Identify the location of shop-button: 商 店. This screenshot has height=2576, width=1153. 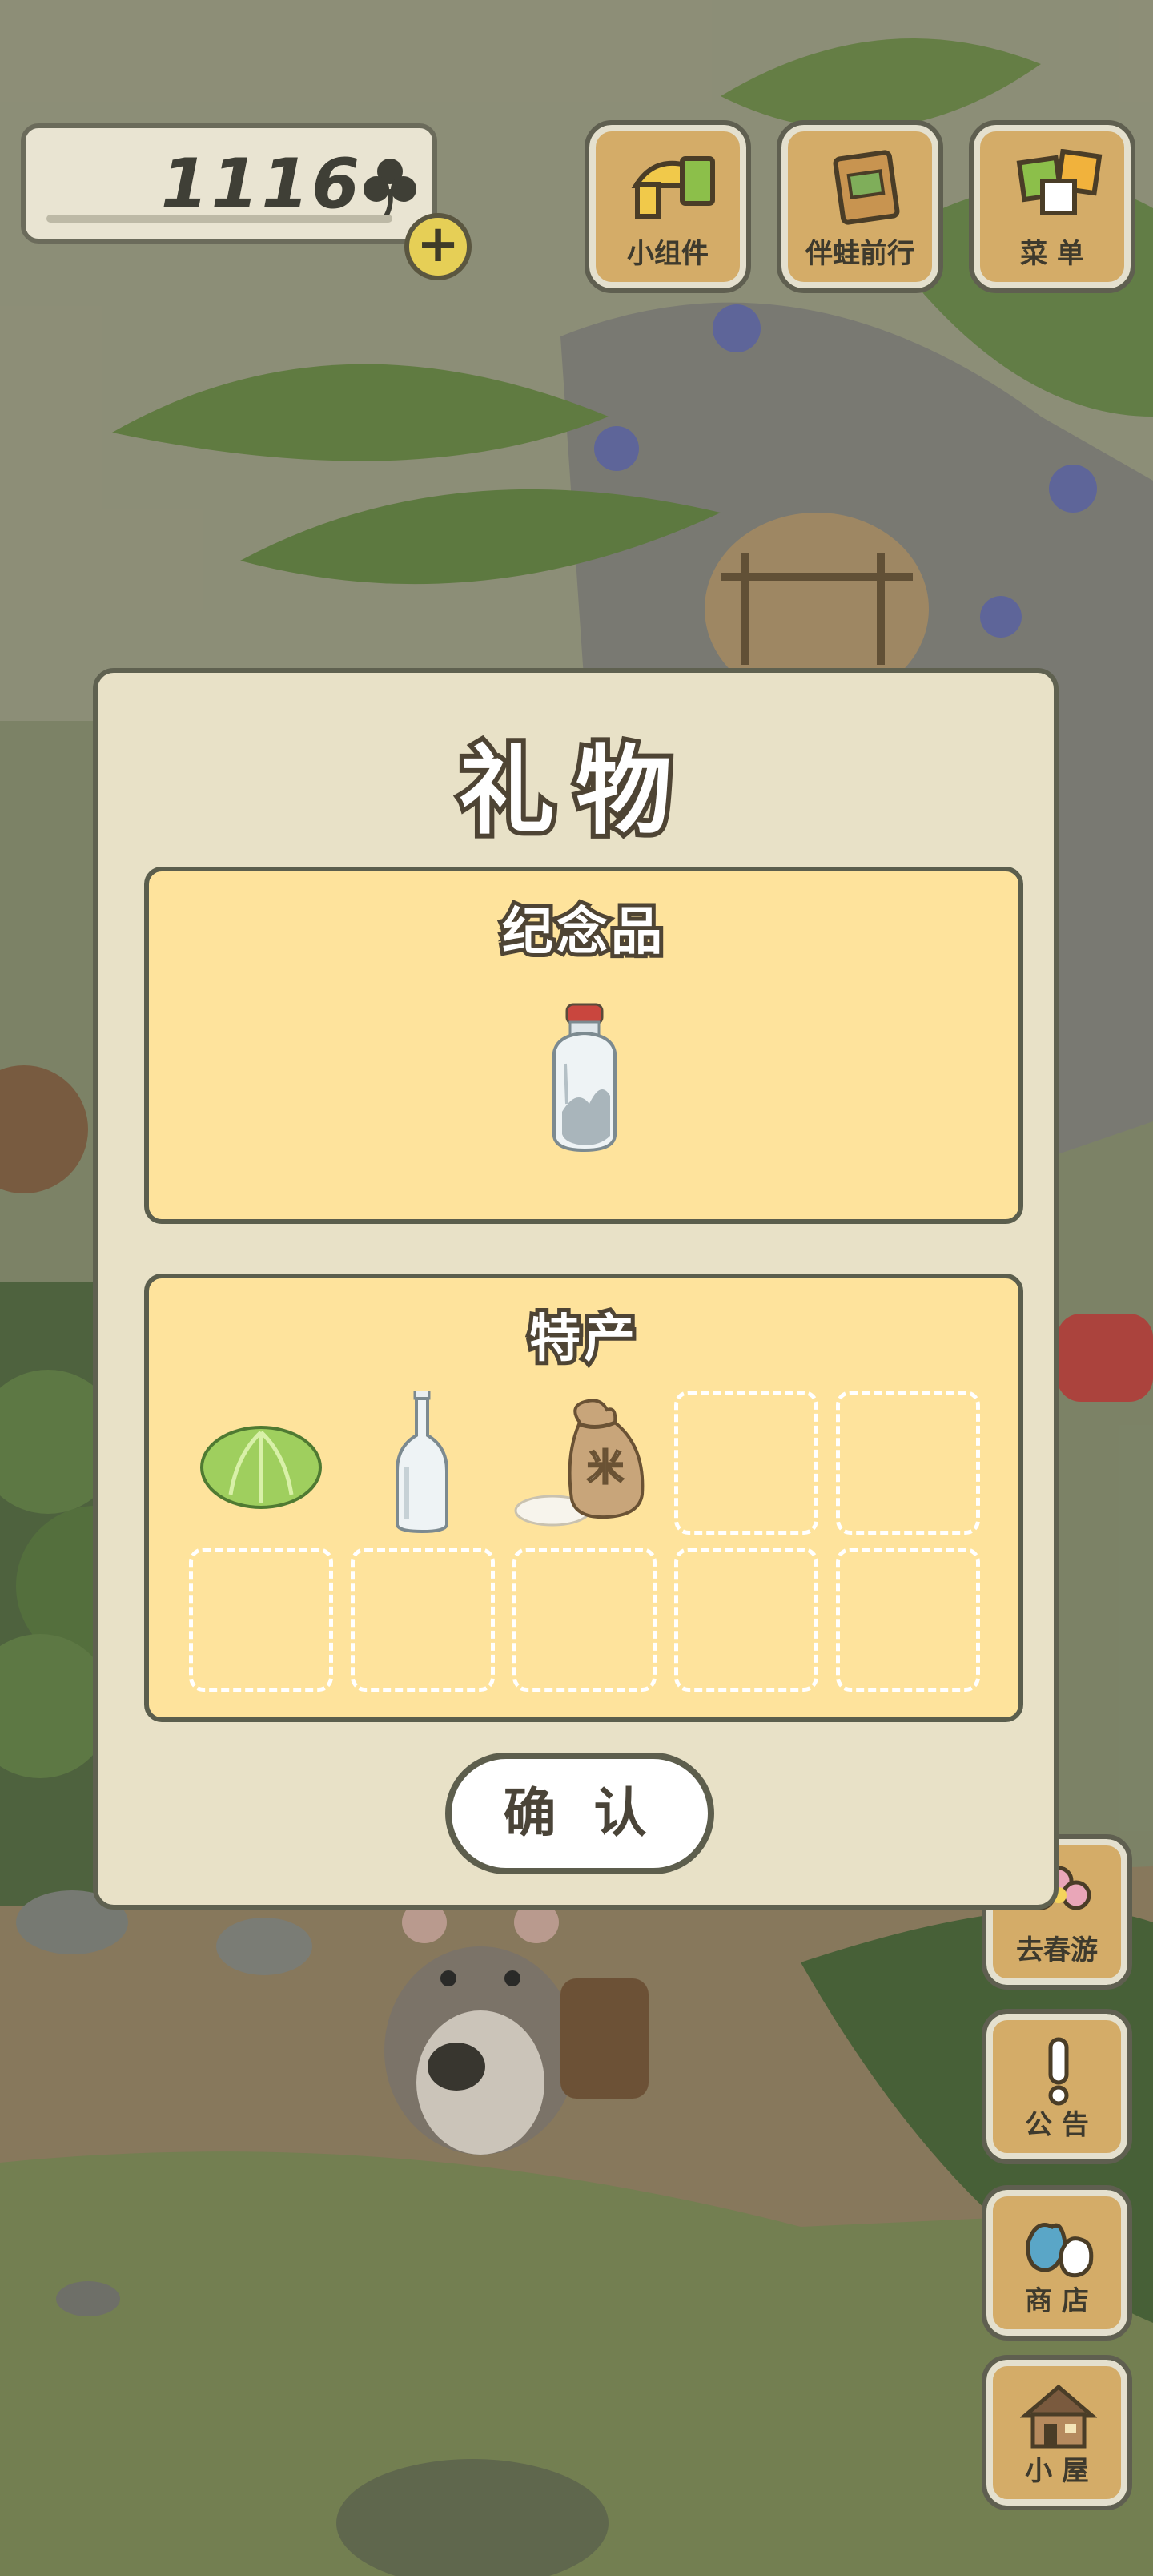
(1057, 2263).